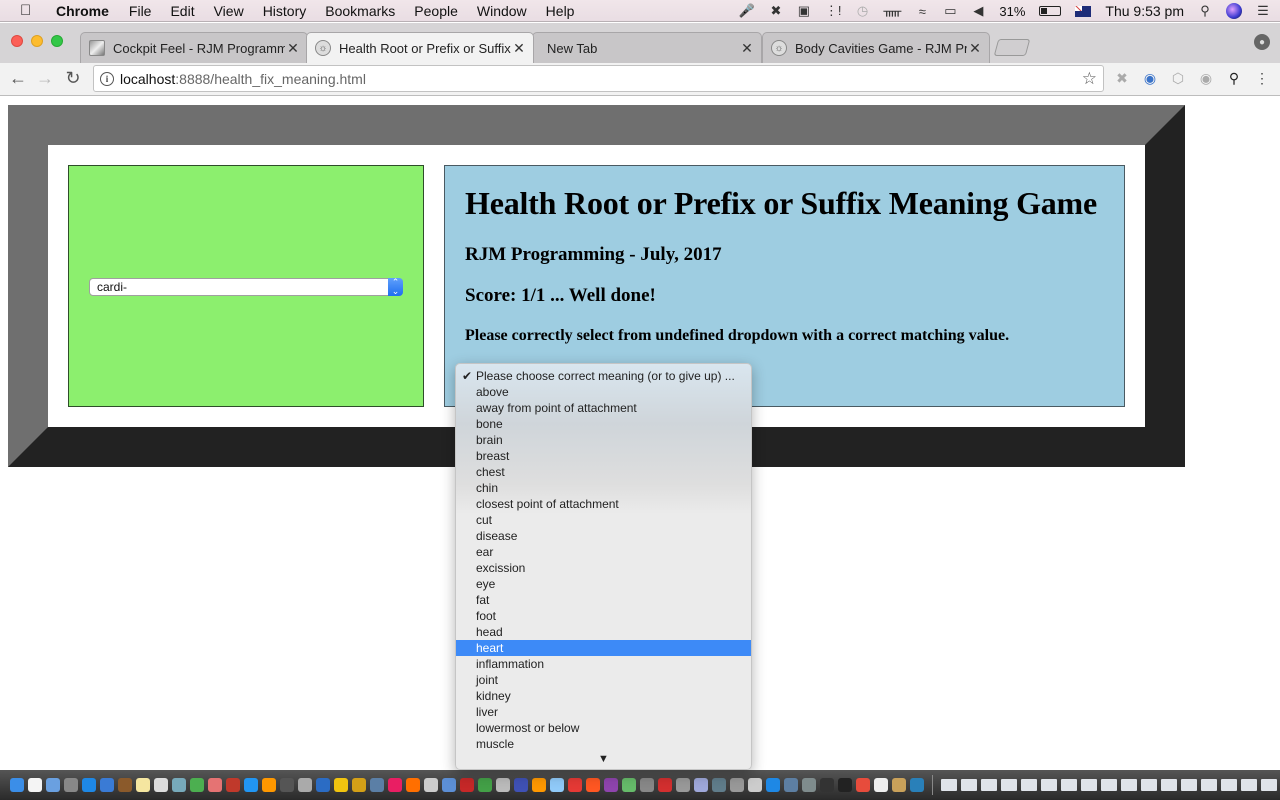 Image resolution: width=1280 pixels, height=800 pixels. Describe the element at coordinates (1262, 78) in the screenshot. I see `chrome-menu-icon: ⋮` at that location.